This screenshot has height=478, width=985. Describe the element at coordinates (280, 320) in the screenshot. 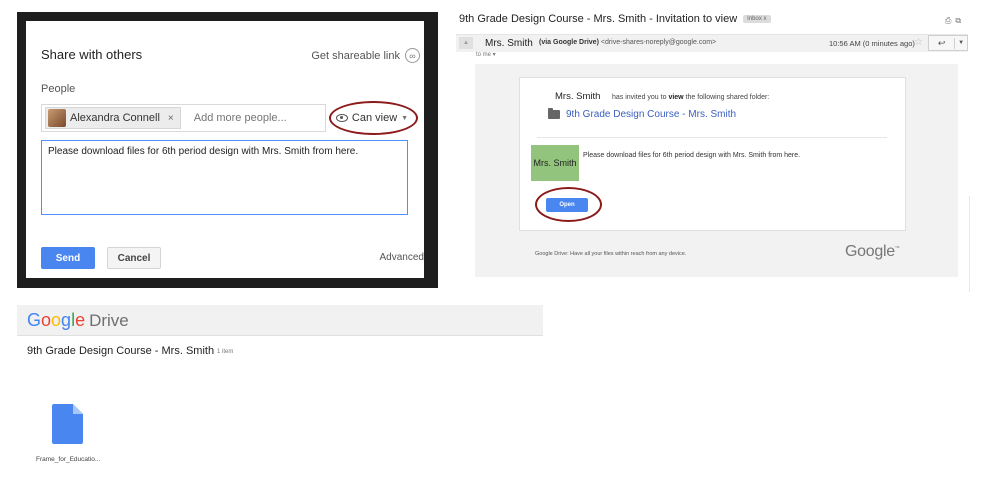

I see `drive-header-bar: Google Drive` at that location.